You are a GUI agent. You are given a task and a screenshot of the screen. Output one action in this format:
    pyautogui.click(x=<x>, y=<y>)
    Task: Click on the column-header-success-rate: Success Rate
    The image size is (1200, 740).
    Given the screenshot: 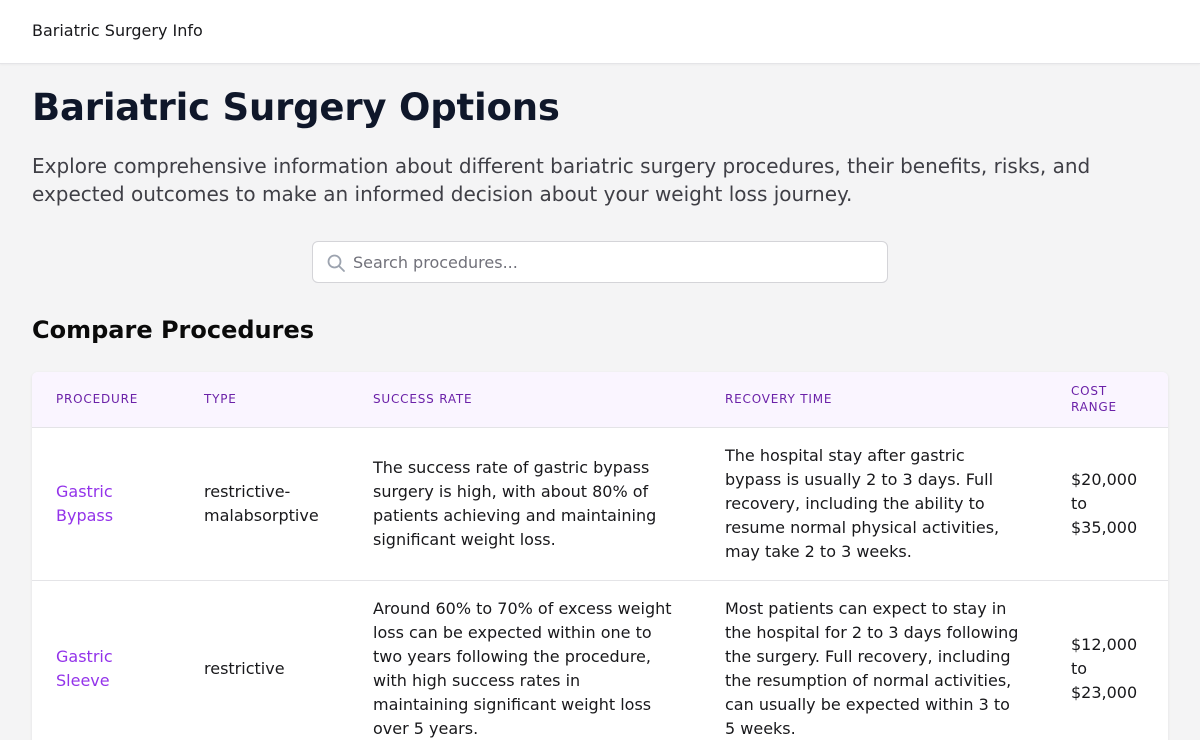 What is the action you would take?
    pyautogui.click(x=525, y=399)
    